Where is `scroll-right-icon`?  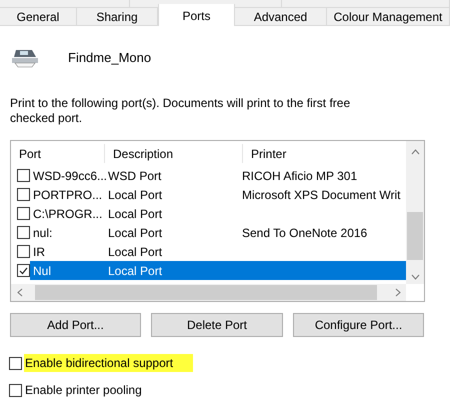
scroll-right-icon is located at coordinates (398, 292).